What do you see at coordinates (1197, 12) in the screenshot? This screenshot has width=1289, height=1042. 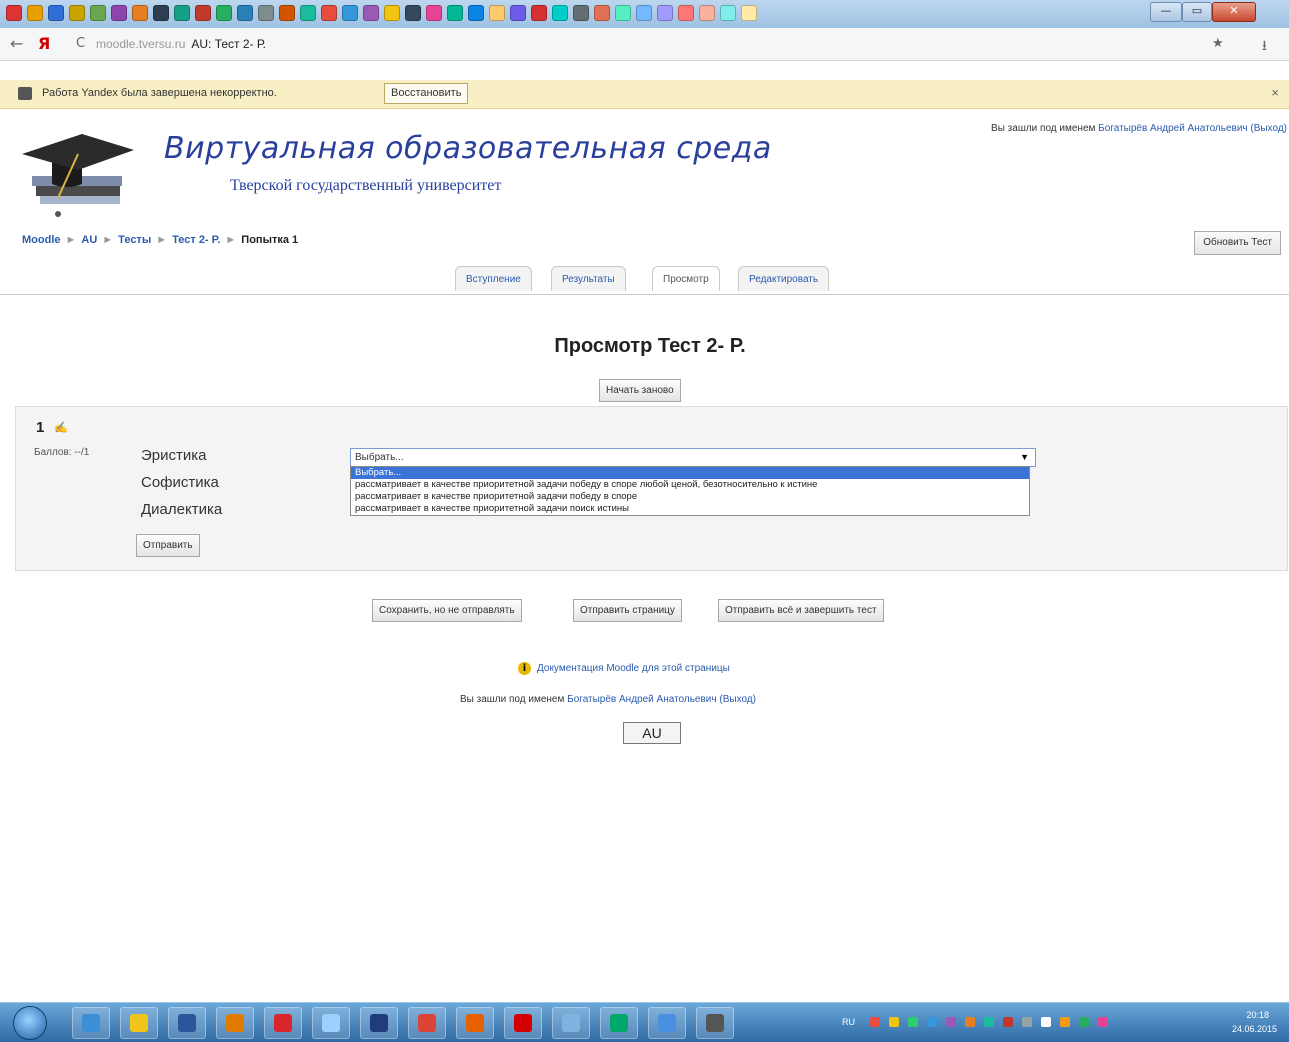 I see `window-maximize-button: ▭` at bounding box center [1197, 12].